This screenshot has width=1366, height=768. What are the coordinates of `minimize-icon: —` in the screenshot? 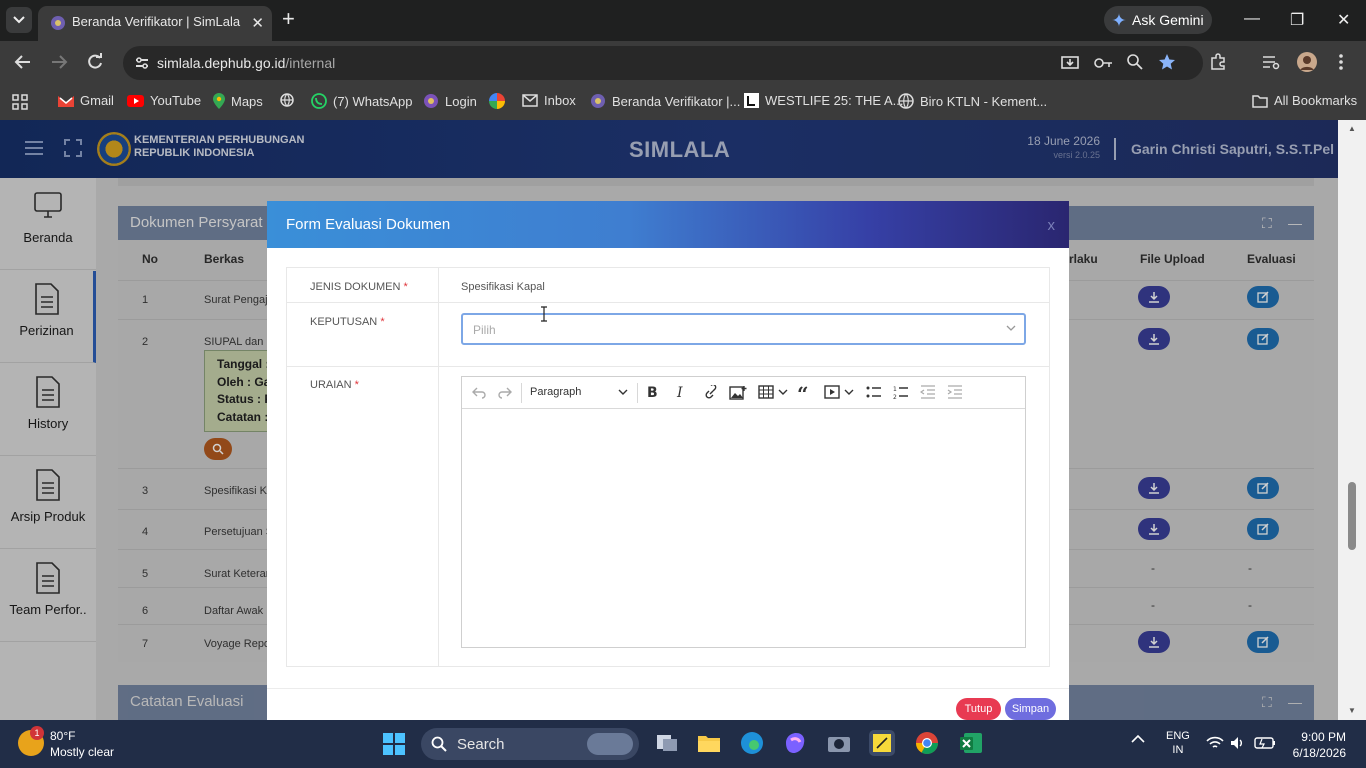 It's located at (1252, 19).